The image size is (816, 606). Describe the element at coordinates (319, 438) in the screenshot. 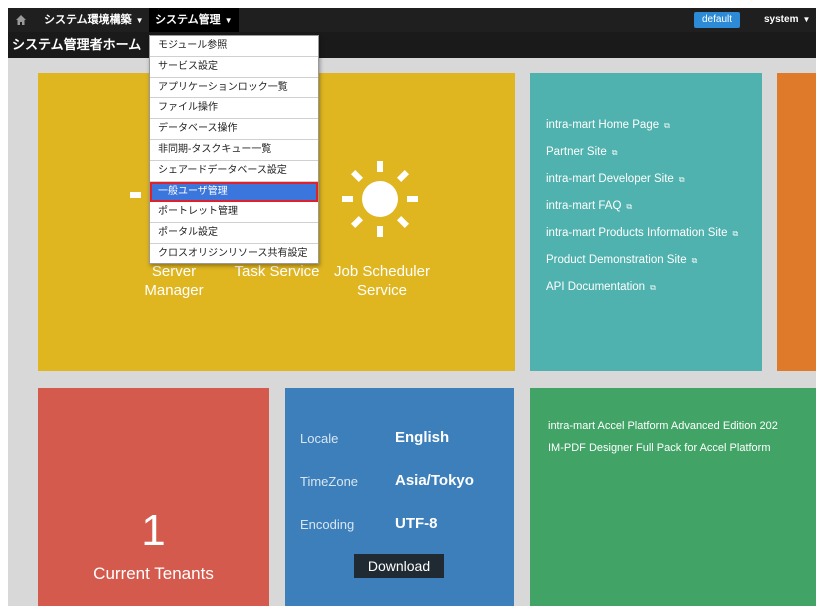

I see `locale-label: Locale` at that location.